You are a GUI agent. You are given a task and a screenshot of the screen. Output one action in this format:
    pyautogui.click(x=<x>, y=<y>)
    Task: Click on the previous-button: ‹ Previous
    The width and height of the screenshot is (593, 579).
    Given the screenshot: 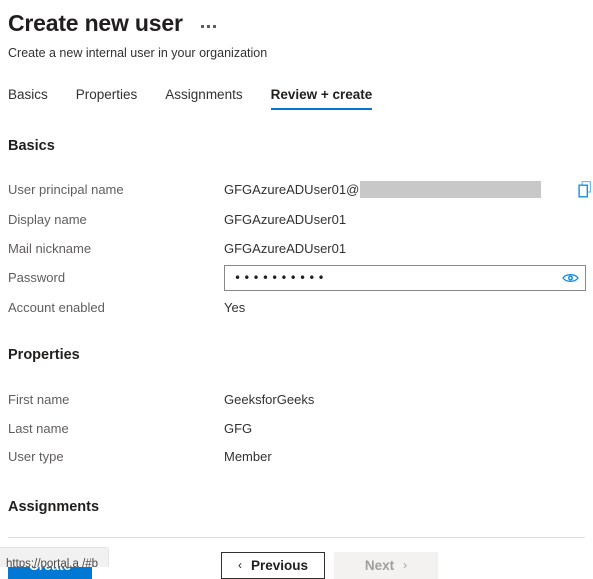 What is the action you would take?
    pyautogui.click(x=273, y=565)
    